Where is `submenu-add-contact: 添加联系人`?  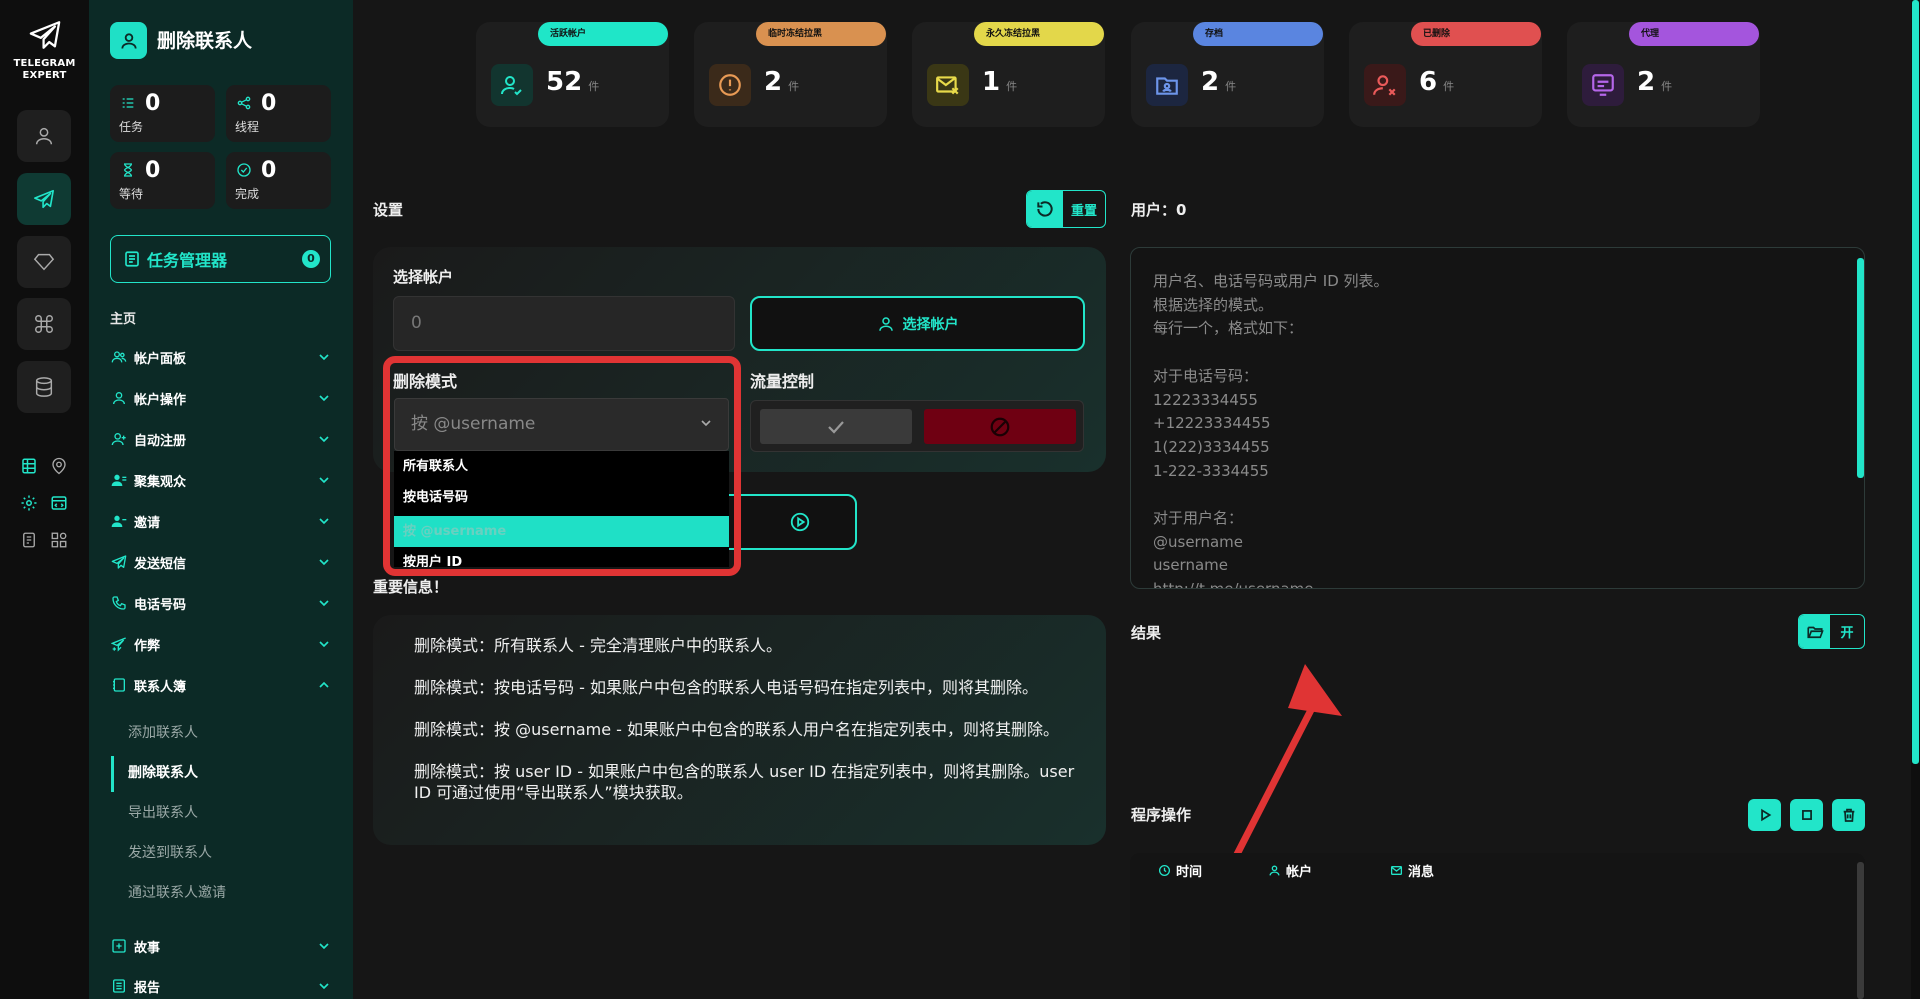 submenu-add-contact: 添加联系人 is located at coordinates (163, 732).